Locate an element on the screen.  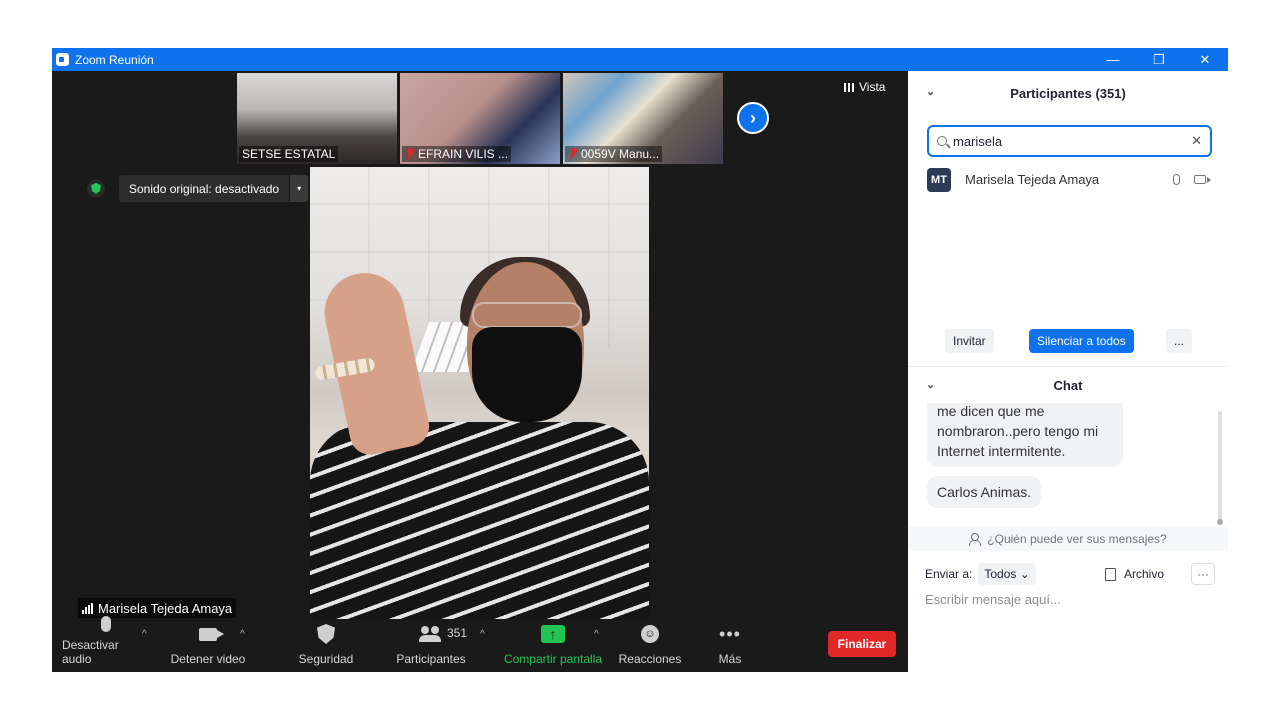
mute-all-button: Silenciar a todos is located at coordinates (1081, 341).